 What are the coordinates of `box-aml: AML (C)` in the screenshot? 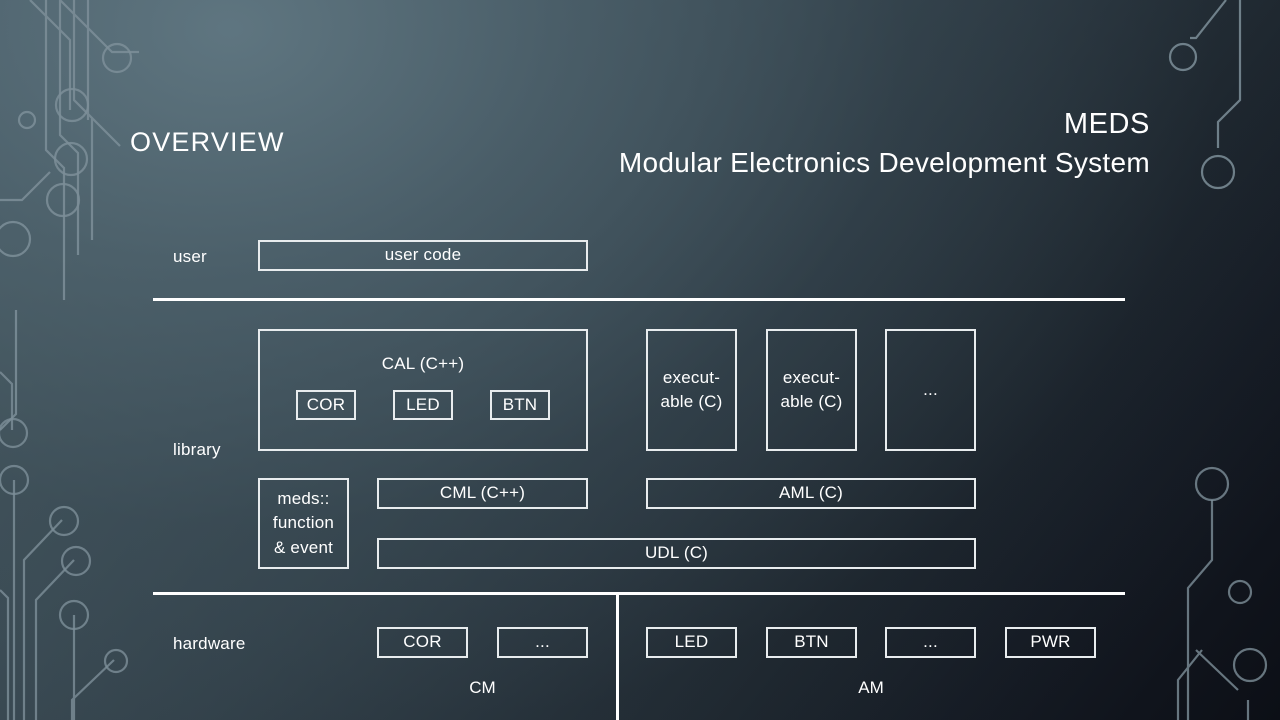 It's located at (811, 493).